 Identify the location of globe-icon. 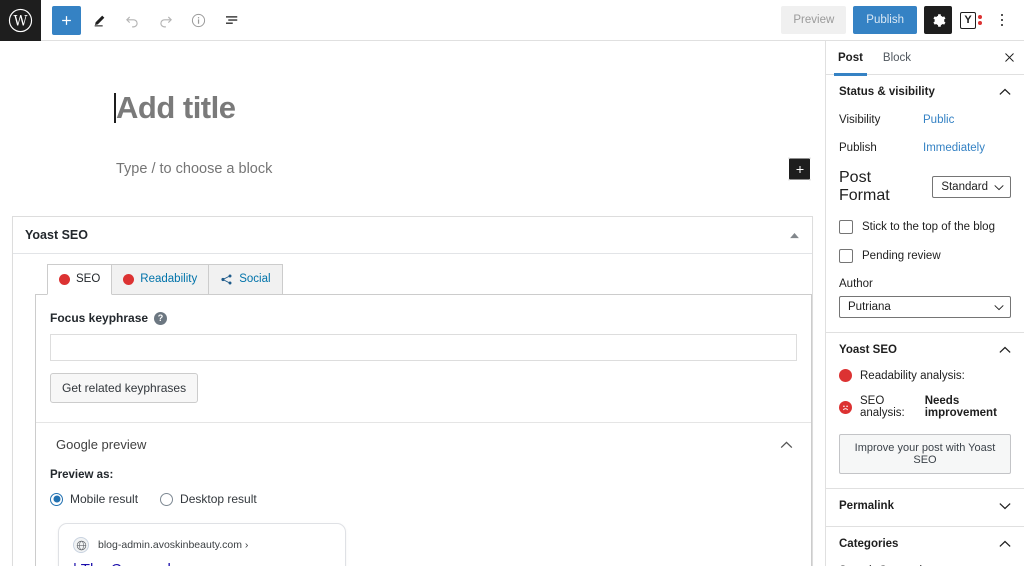
(81, 545).